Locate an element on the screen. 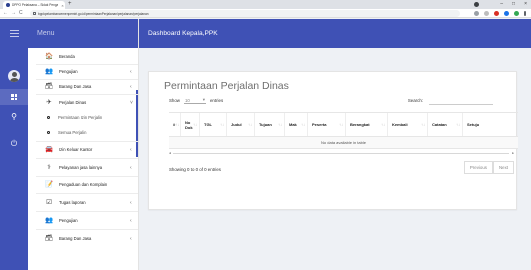 This screenshot has width=531, height=270. column-header: No Dok ↑↓ is located at coordinates (190, 124).